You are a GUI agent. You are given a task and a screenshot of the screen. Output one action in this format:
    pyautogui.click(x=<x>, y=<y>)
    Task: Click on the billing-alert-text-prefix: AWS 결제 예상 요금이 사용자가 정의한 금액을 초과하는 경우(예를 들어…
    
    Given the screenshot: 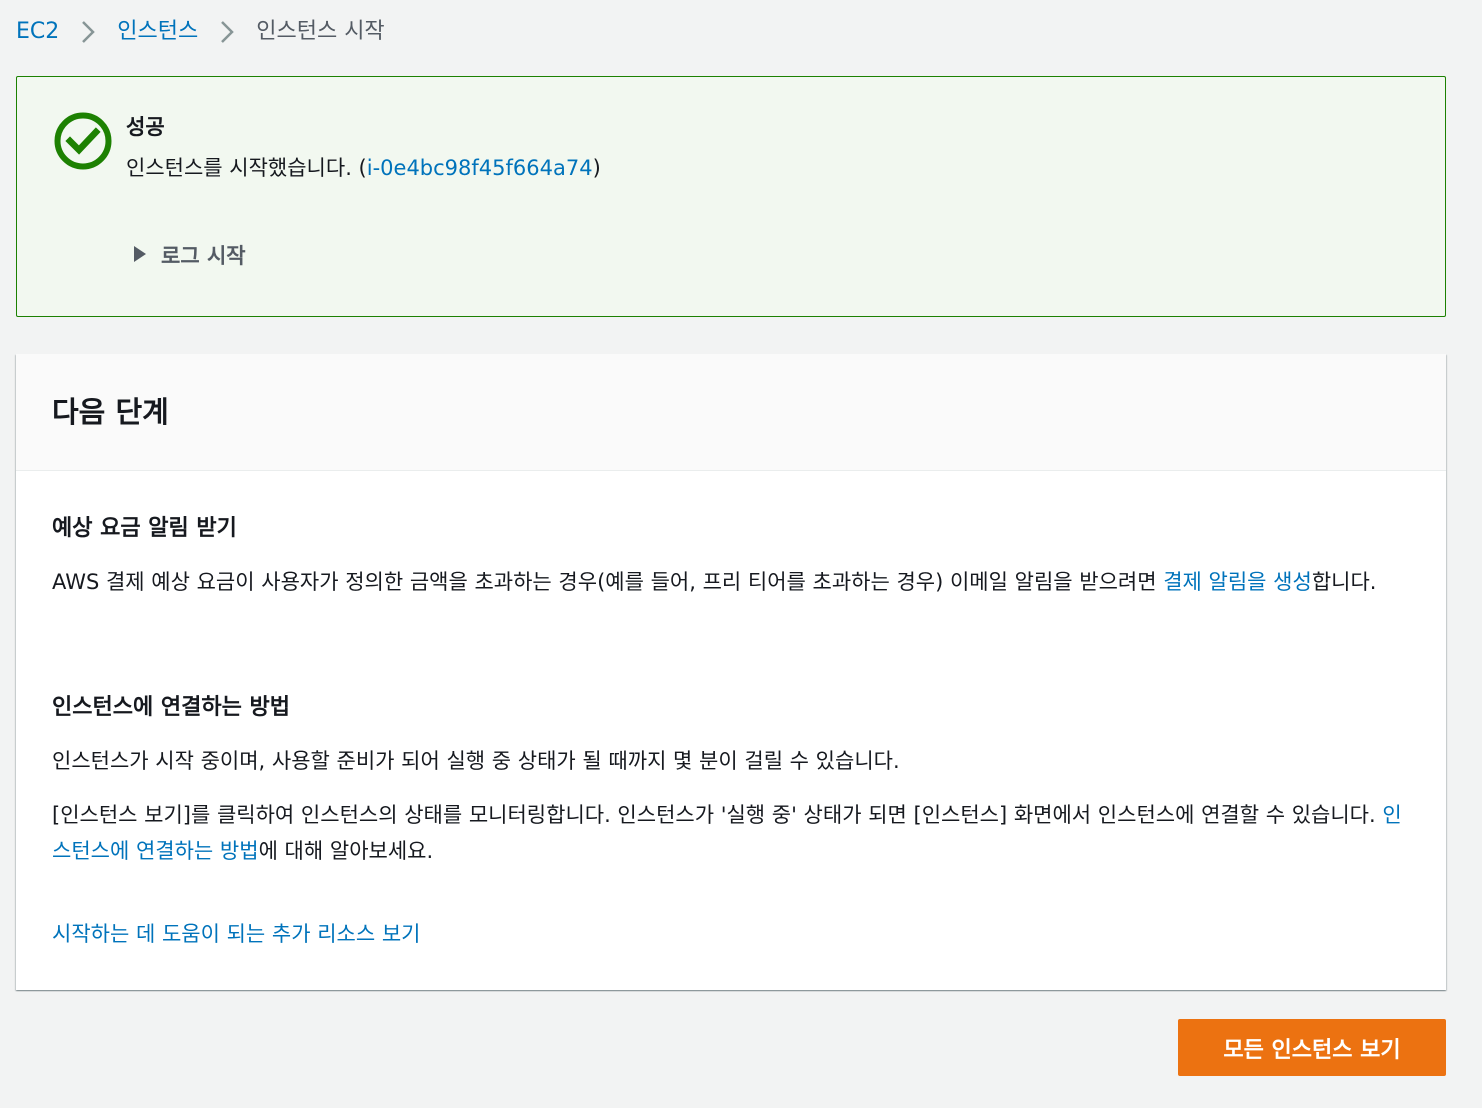 What is the action you would take?
    pyautogui.click(x=608, y=582)
    